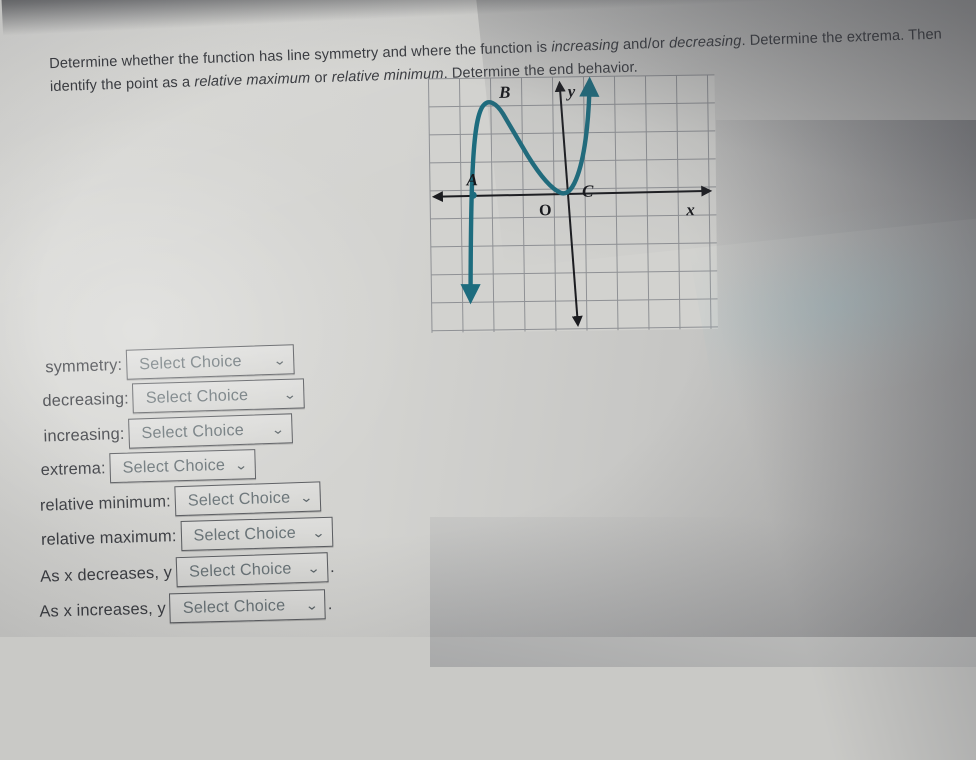  I want to click on select-decreasing-value: Select Choice, so click(197, 396).